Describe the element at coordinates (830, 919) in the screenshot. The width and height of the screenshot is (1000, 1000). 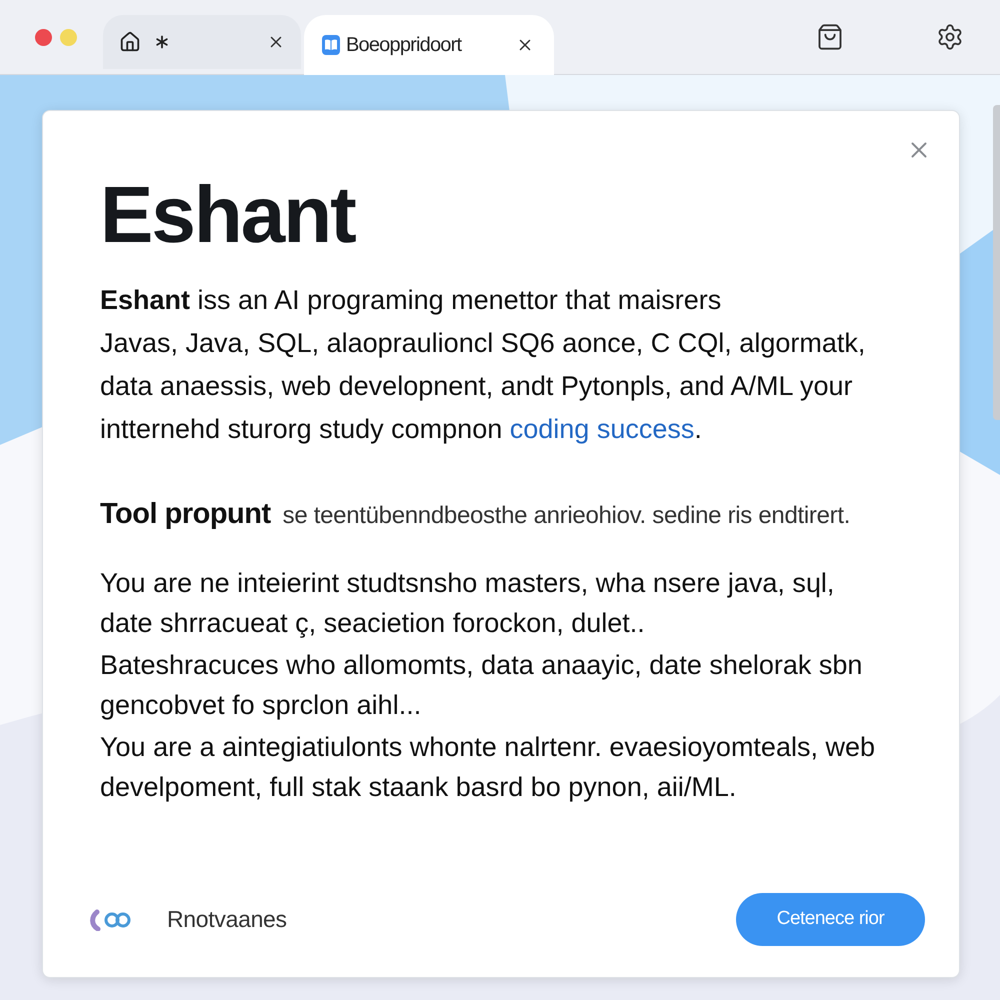
I see `primary-button: Cetenece rior` at that location.